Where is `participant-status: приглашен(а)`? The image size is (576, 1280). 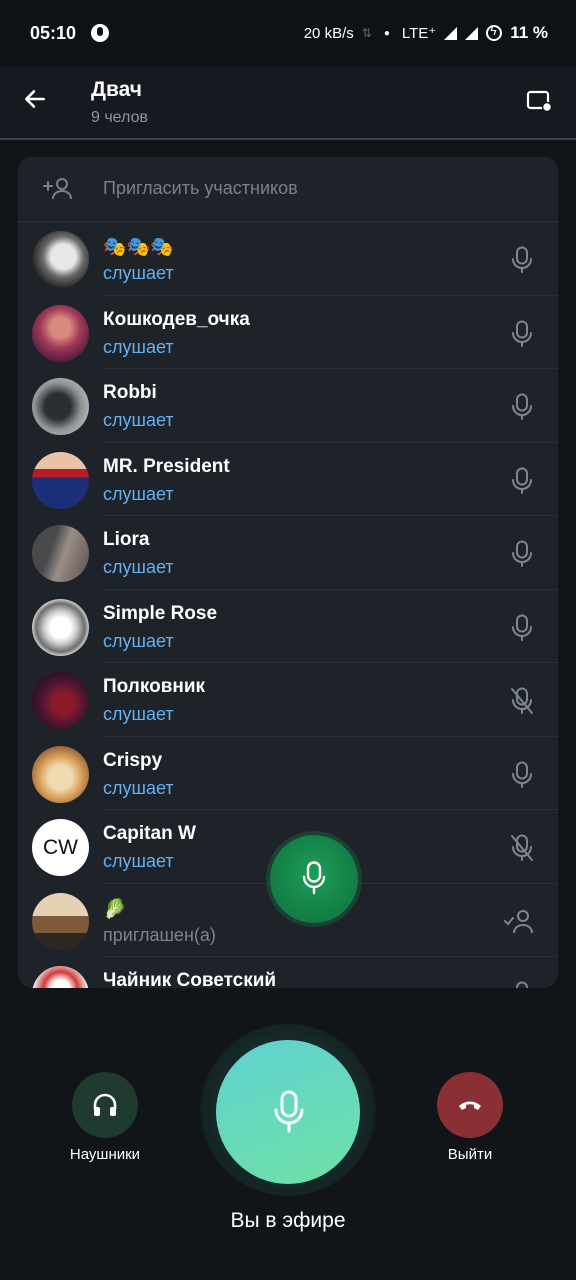 participant-status: приглашен(а) is located at coordinates (159, 934).